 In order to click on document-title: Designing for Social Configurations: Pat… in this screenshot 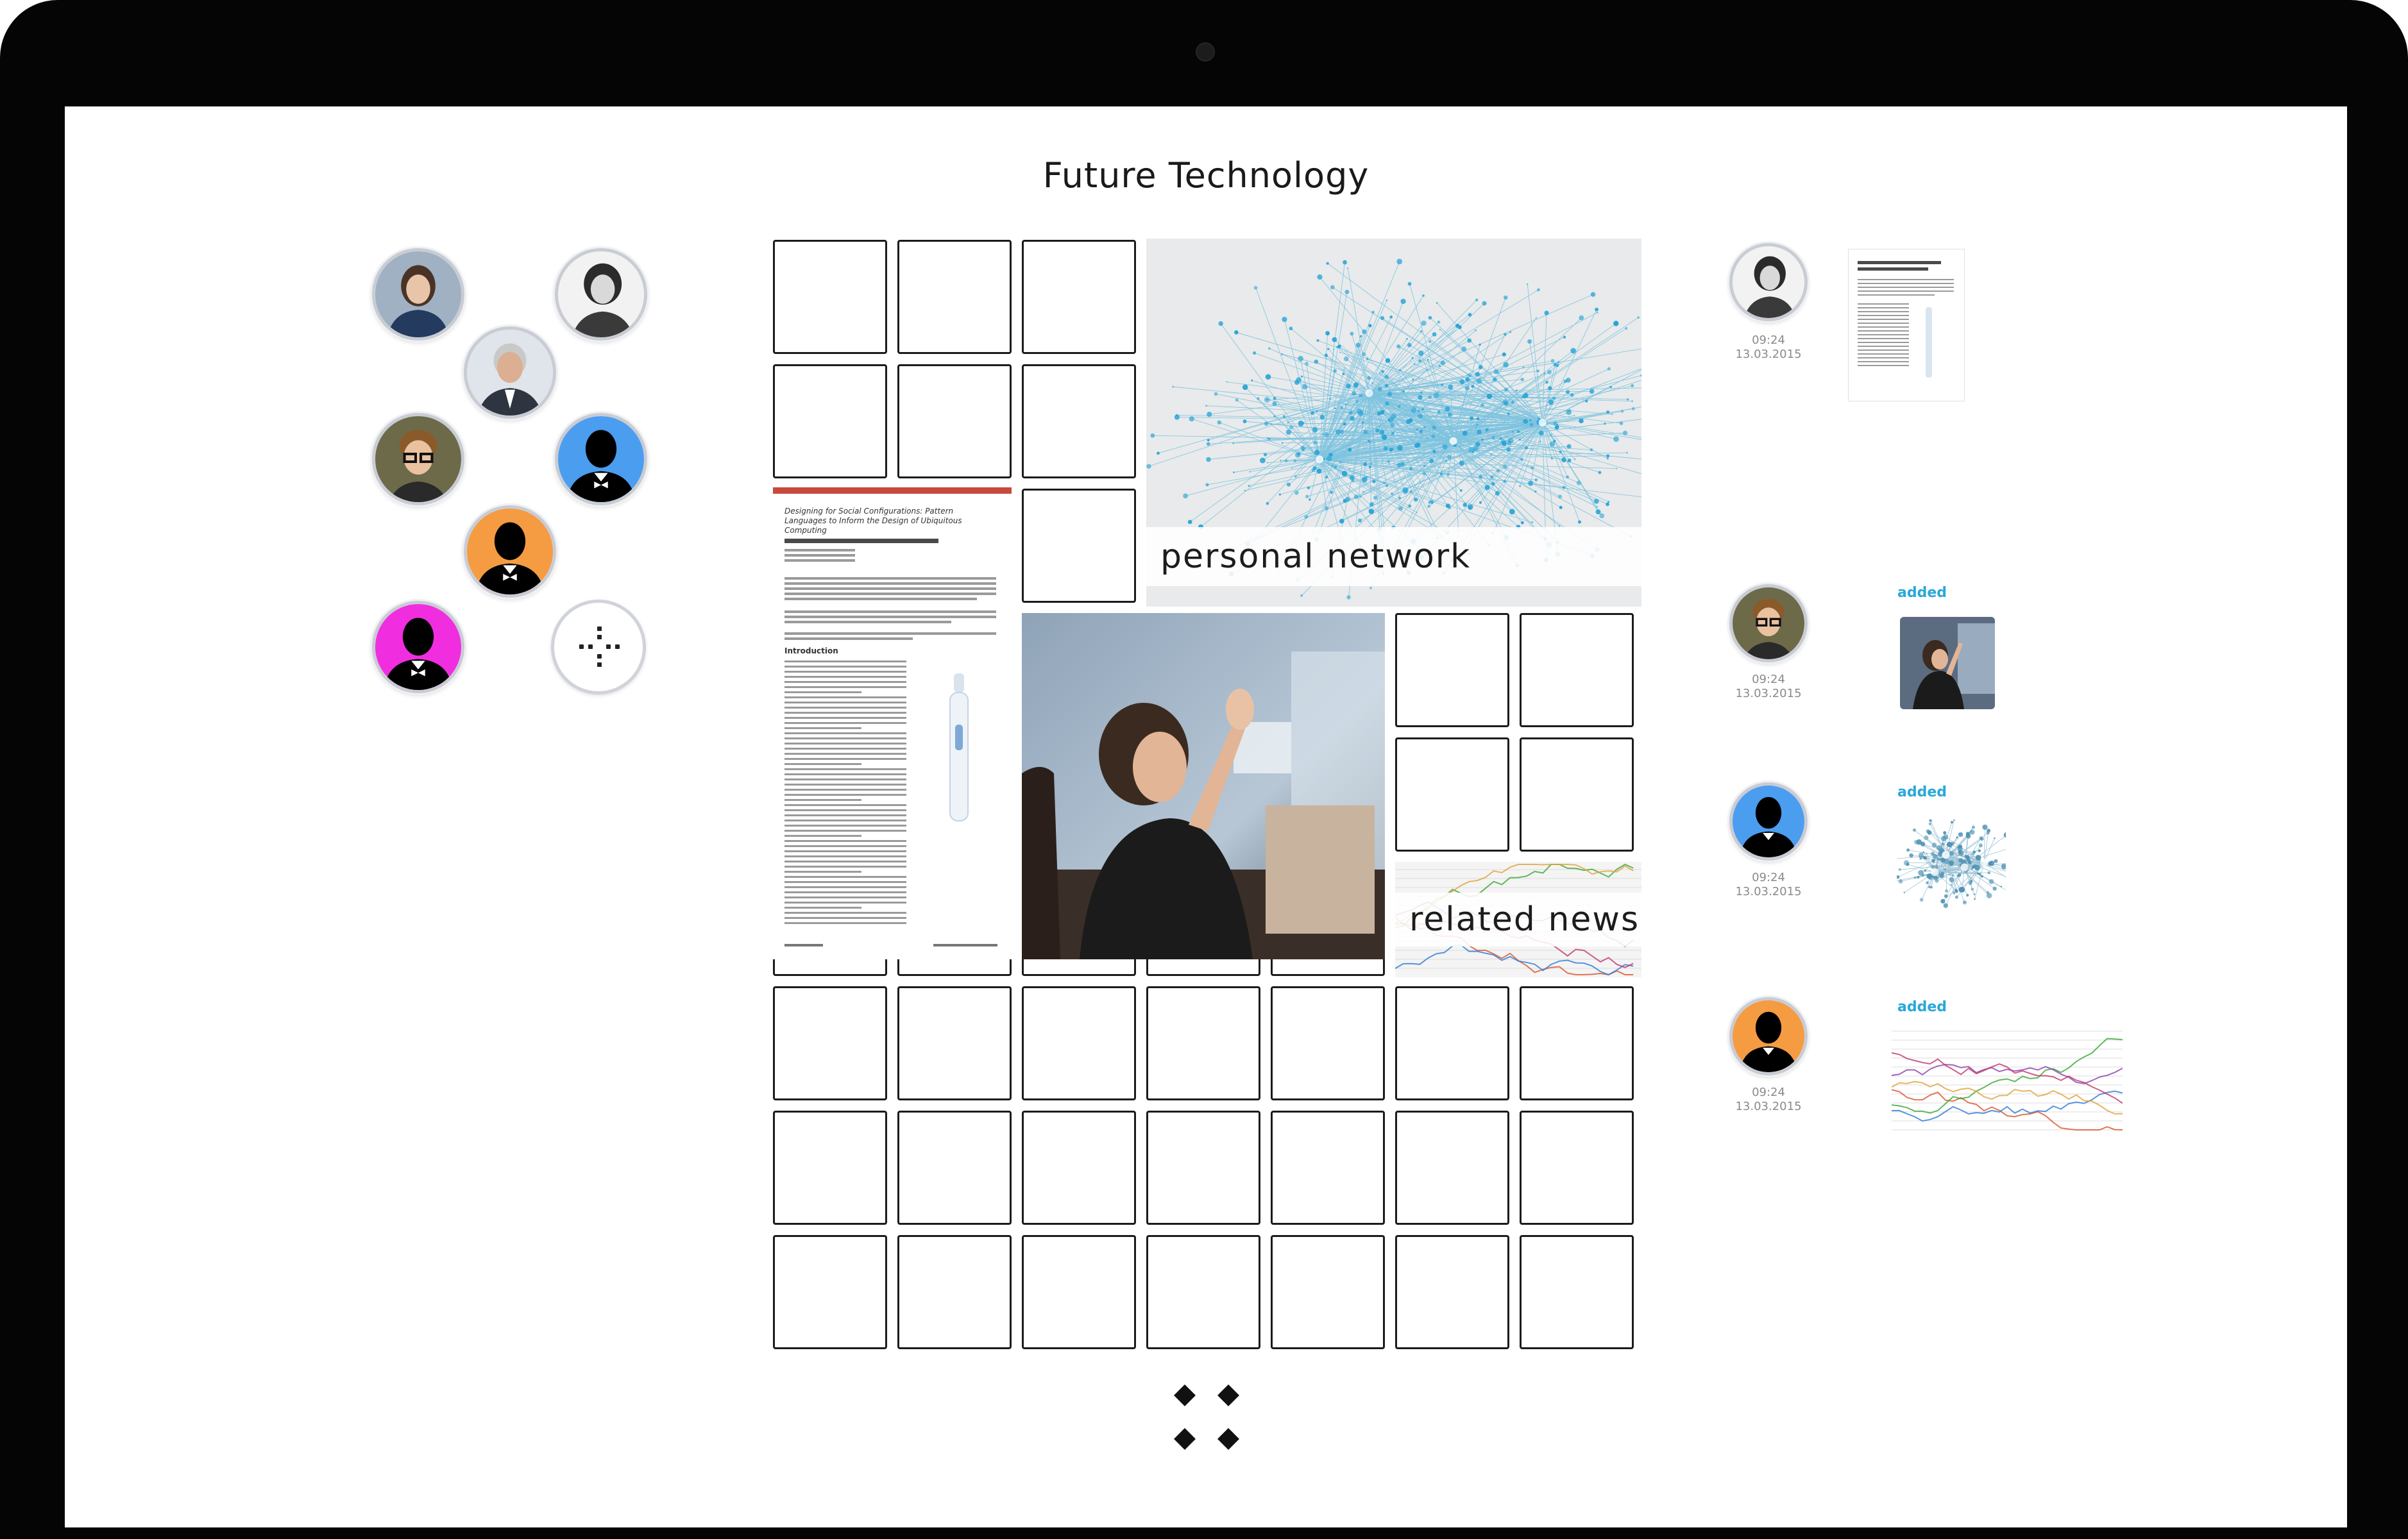, I will do `click(873, 521)`.